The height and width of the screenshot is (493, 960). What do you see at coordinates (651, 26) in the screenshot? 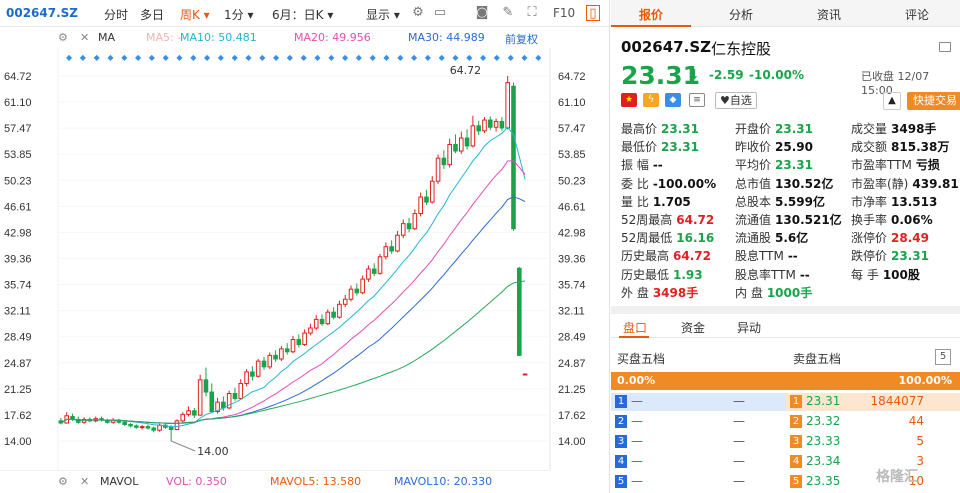
I see `tab-underline` at bounding box center [651, 26].